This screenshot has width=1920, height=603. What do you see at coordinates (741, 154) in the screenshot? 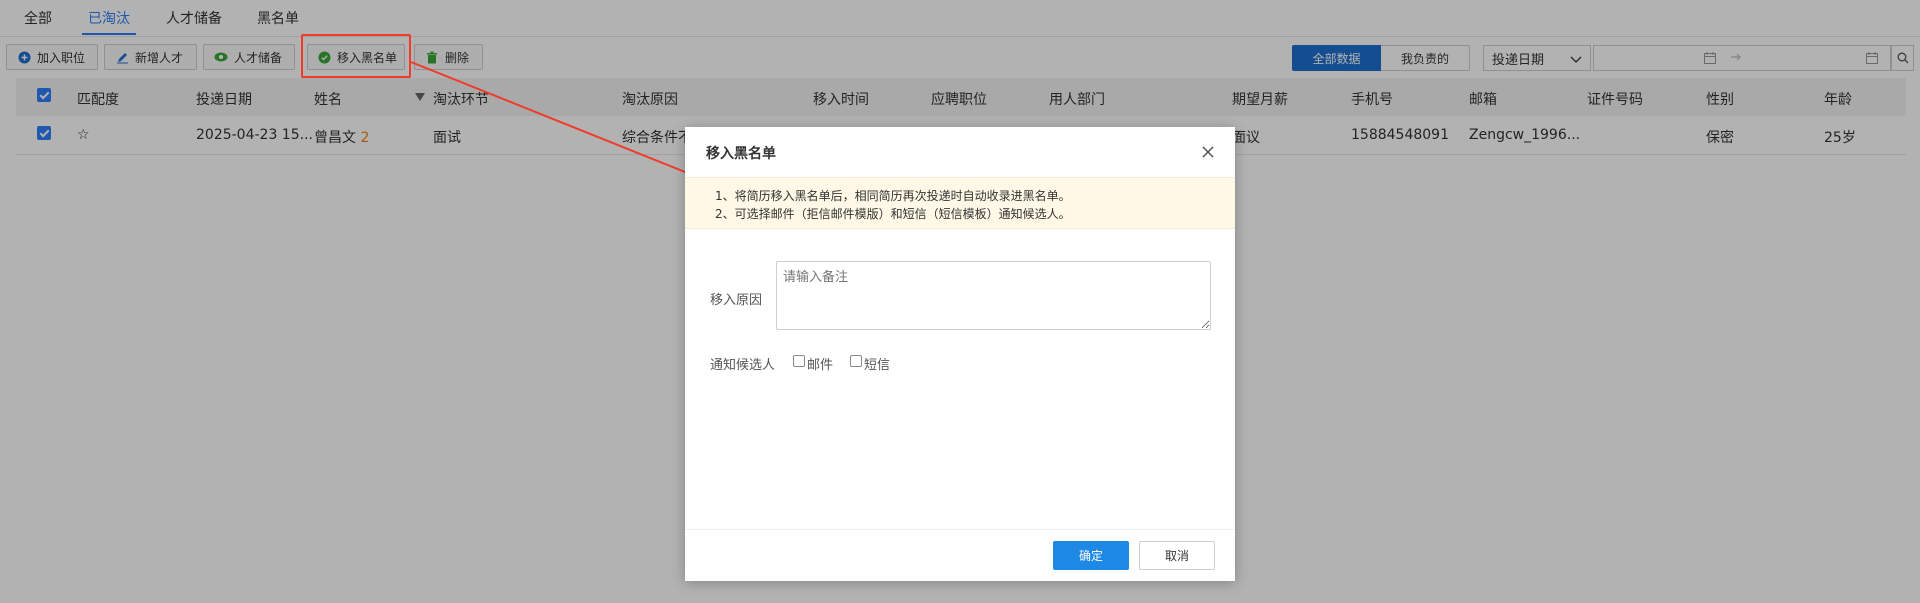
I see `dialog-title: 移入黑名单` at bounding box center [741, 154].